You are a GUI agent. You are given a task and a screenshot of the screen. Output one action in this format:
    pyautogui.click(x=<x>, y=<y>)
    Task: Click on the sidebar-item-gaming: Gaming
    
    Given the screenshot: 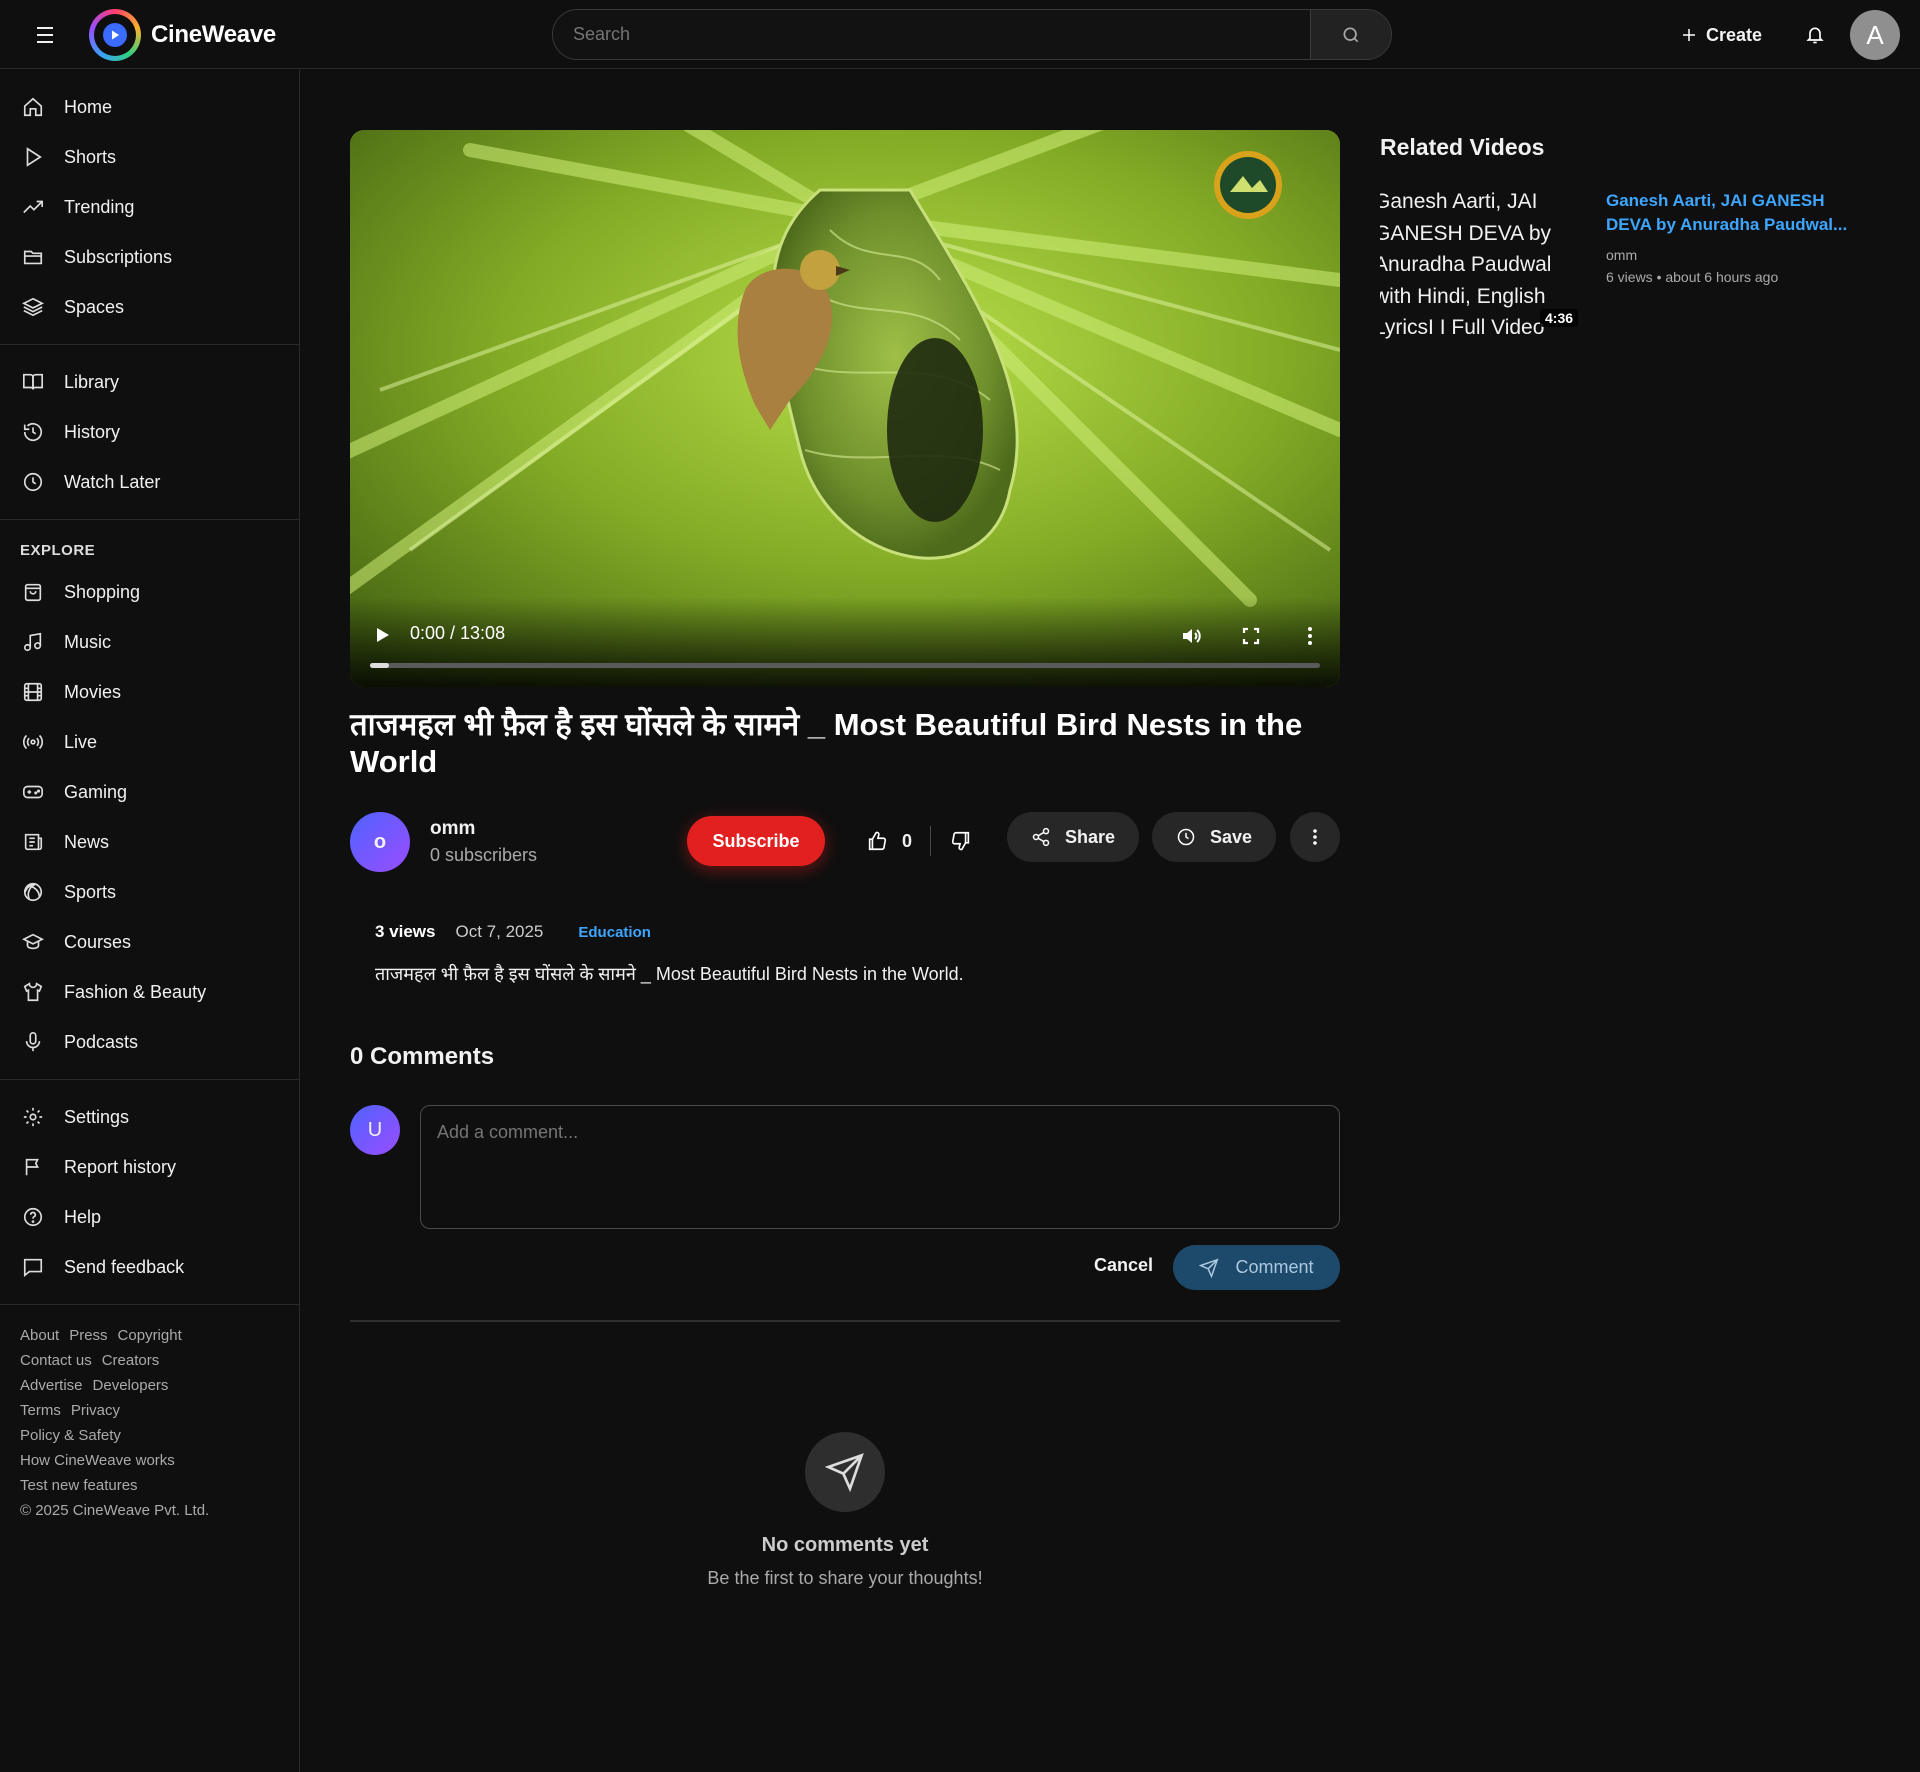 What is the action you would take?
    pyautogui.click(x=149, y=792)
    